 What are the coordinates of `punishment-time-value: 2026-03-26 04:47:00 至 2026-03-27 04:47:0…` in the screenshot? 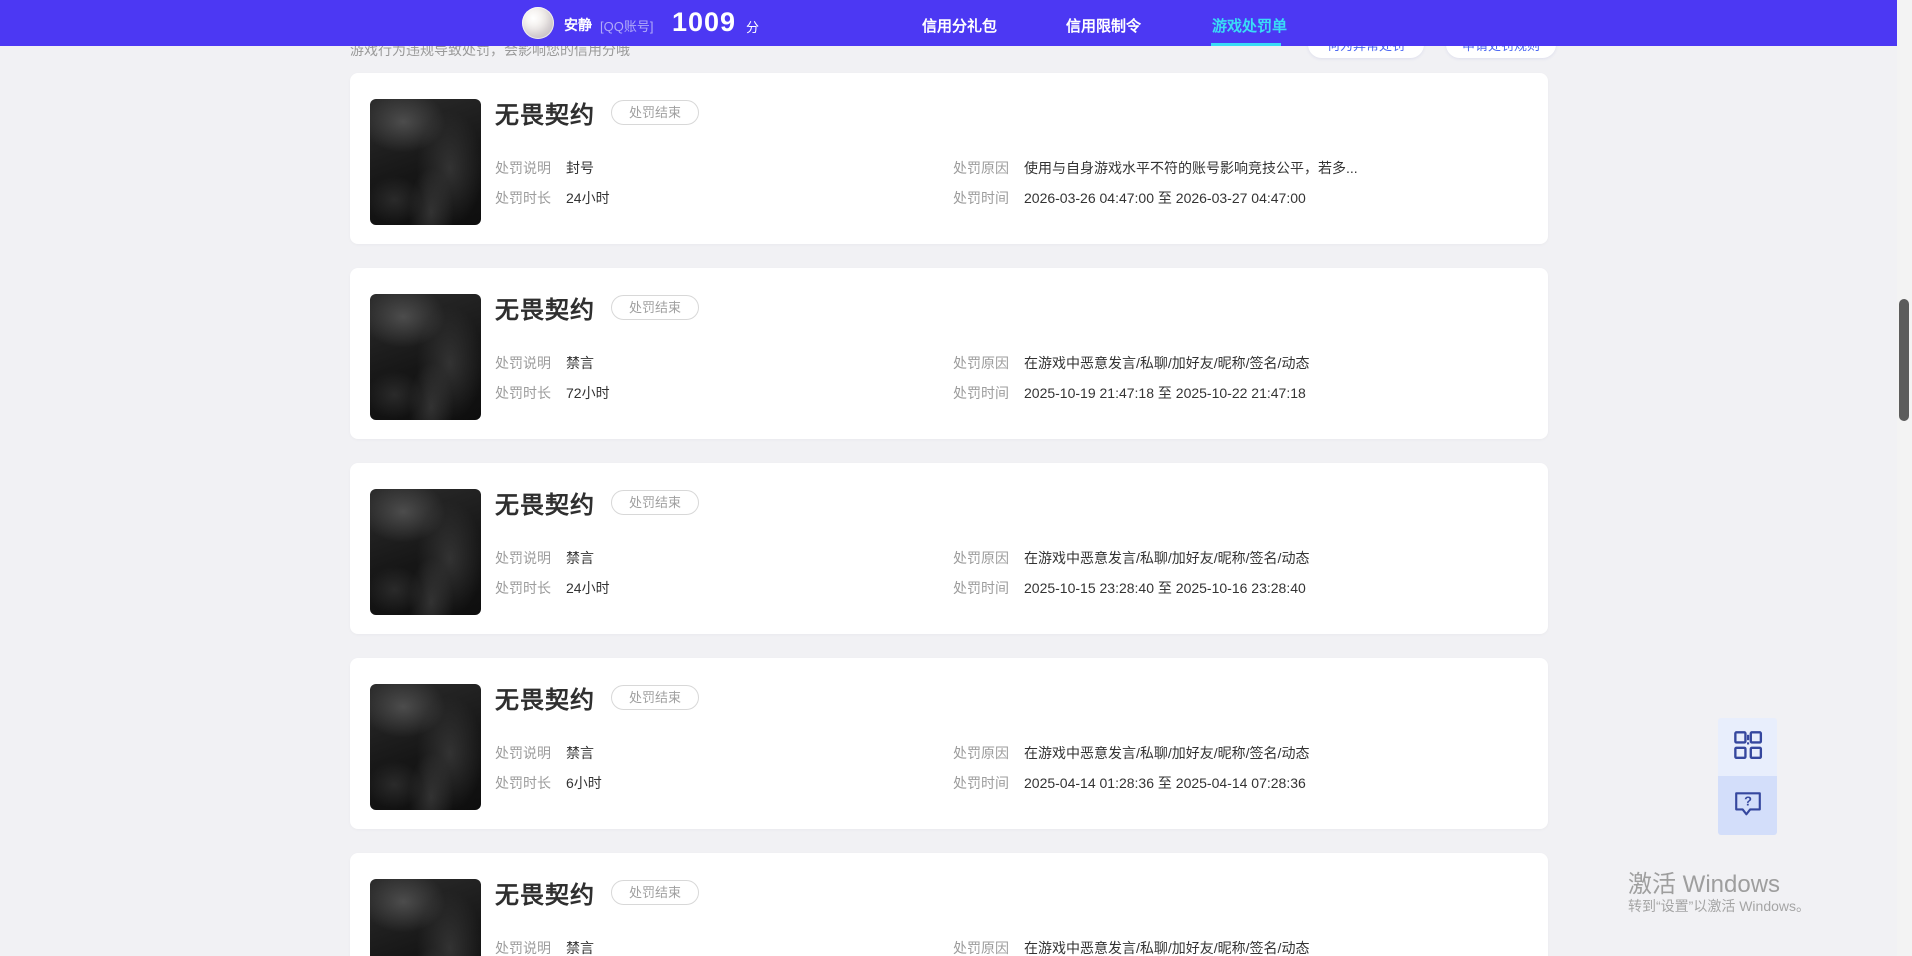 It's located at (1165, 198).